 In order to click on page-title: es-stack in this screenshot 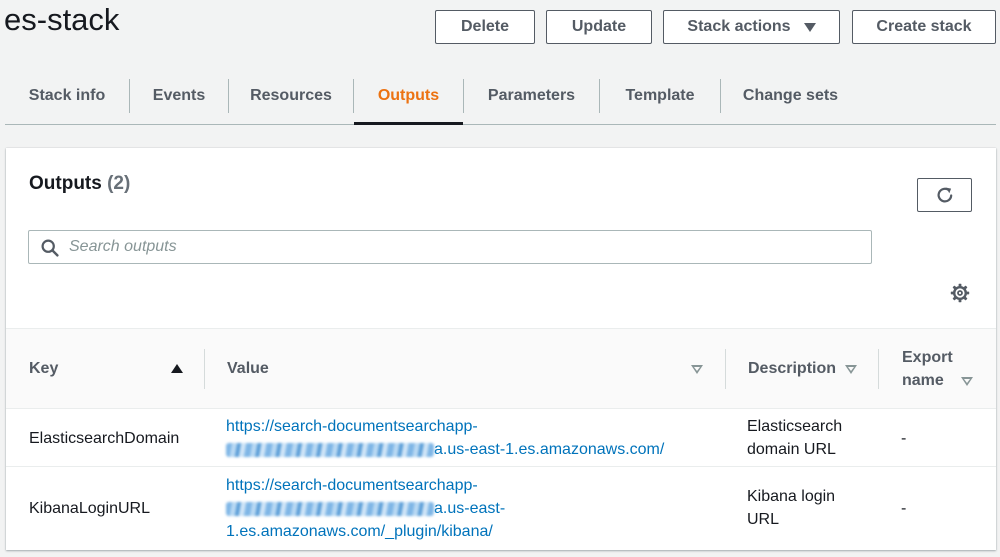, I will do `click(62, 19)`.